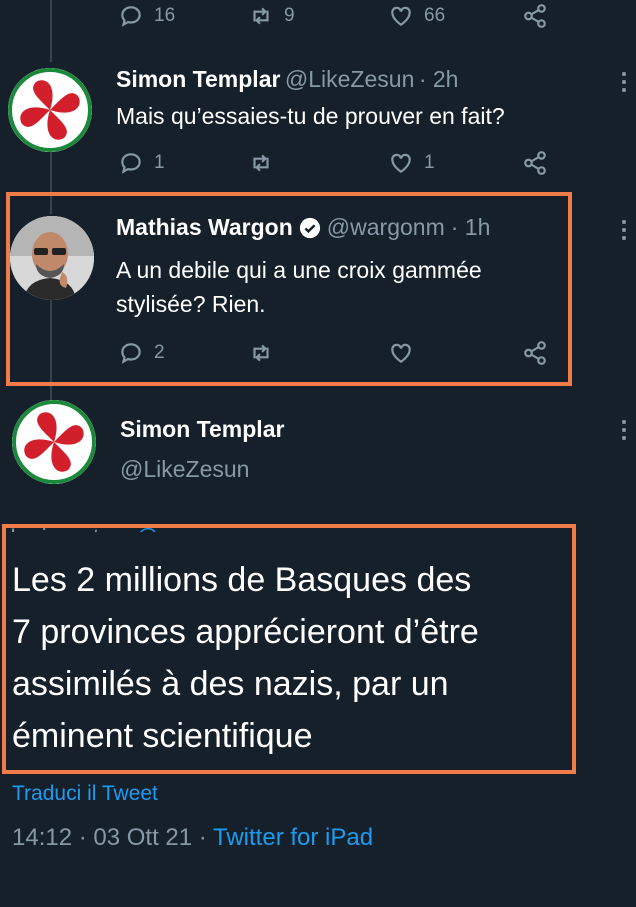  What do you see at coordinates (146, 16) in the screenshot?
I see `reply-button: 16` at bounding box center [146, 16].